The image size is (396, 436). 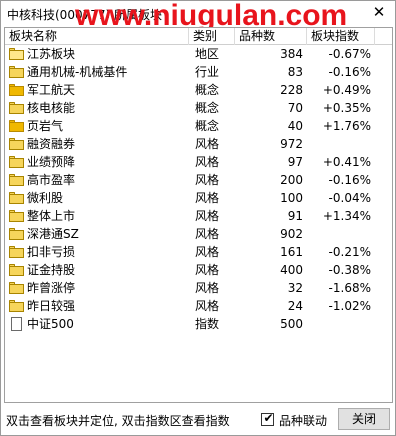 What do you see at coordinates (51, 108) in the screenshot?
I see `sector-name: 核电核能` at bounding box center [51, 108].